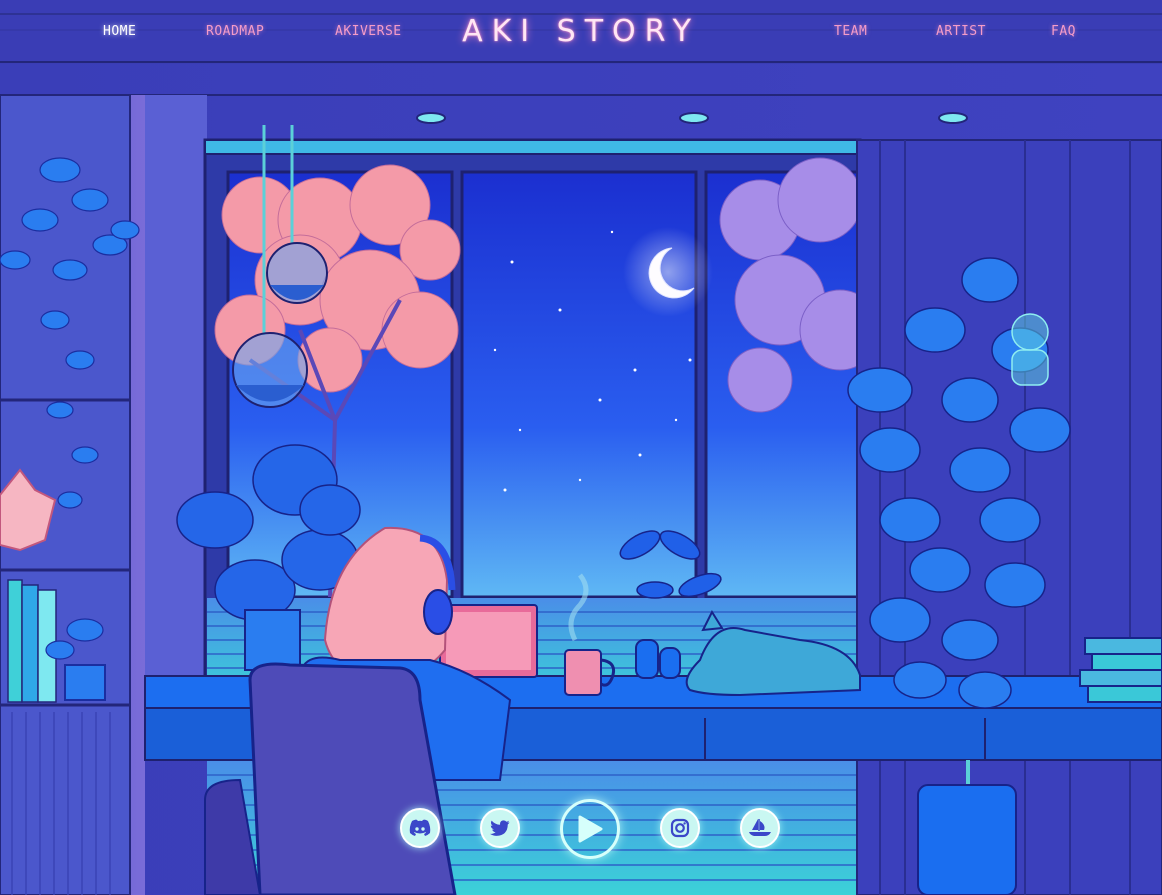 The height and width of the screenshot is (895, 1162). I want to click on nav-link-faq: FAQ, so click(1063, 31).